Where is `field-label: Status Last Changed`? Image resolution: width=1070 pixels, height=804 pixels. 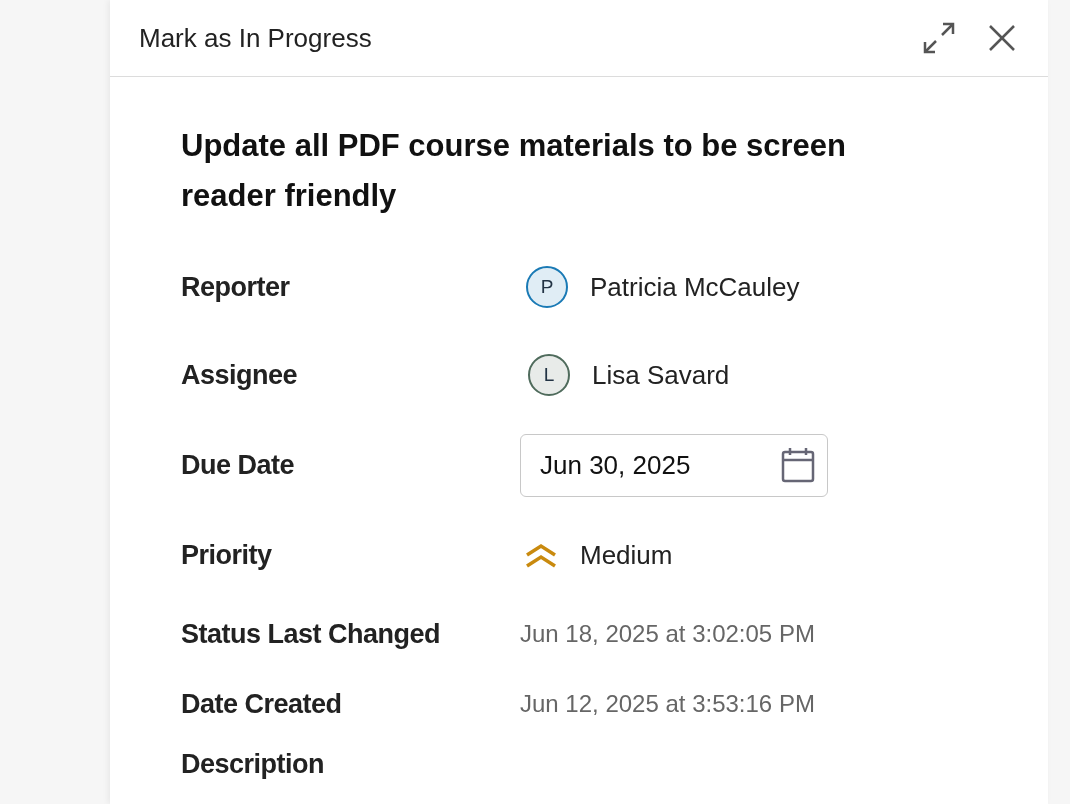 field-label: Status Last Changed is located at coordinates (311, 634).